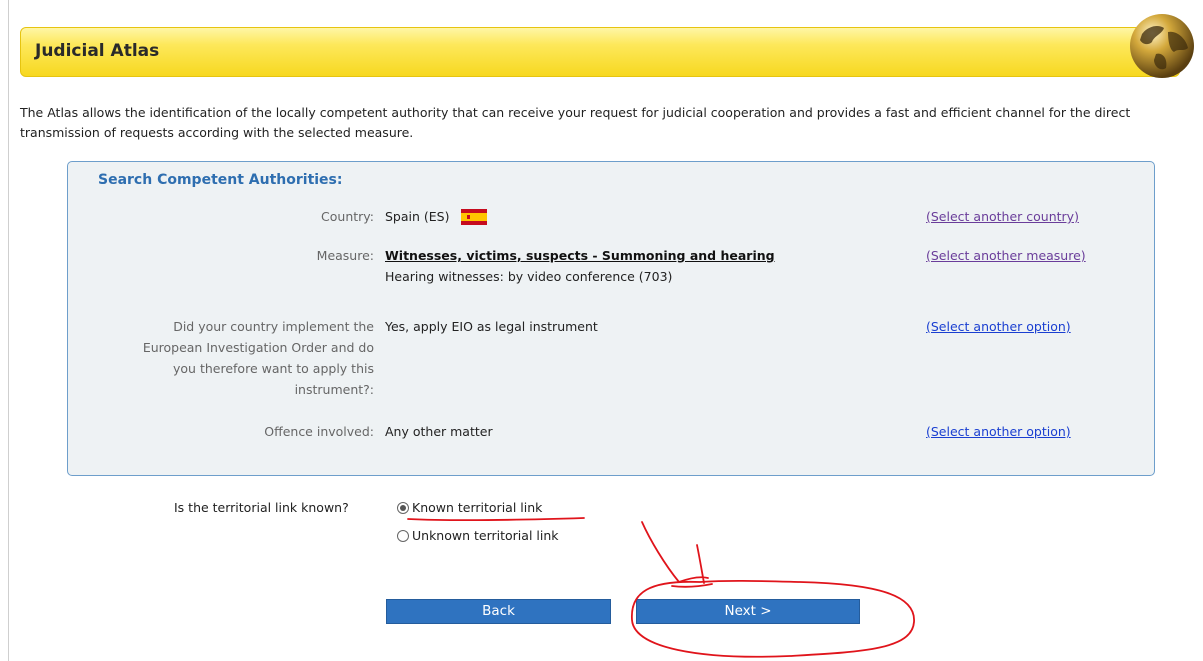 This screenshot has width=1203, height=661. Describe the element at coordinates (998, 431) in the screenshot. I see `select-another-offence-option-link: (Select another option)` at that location.